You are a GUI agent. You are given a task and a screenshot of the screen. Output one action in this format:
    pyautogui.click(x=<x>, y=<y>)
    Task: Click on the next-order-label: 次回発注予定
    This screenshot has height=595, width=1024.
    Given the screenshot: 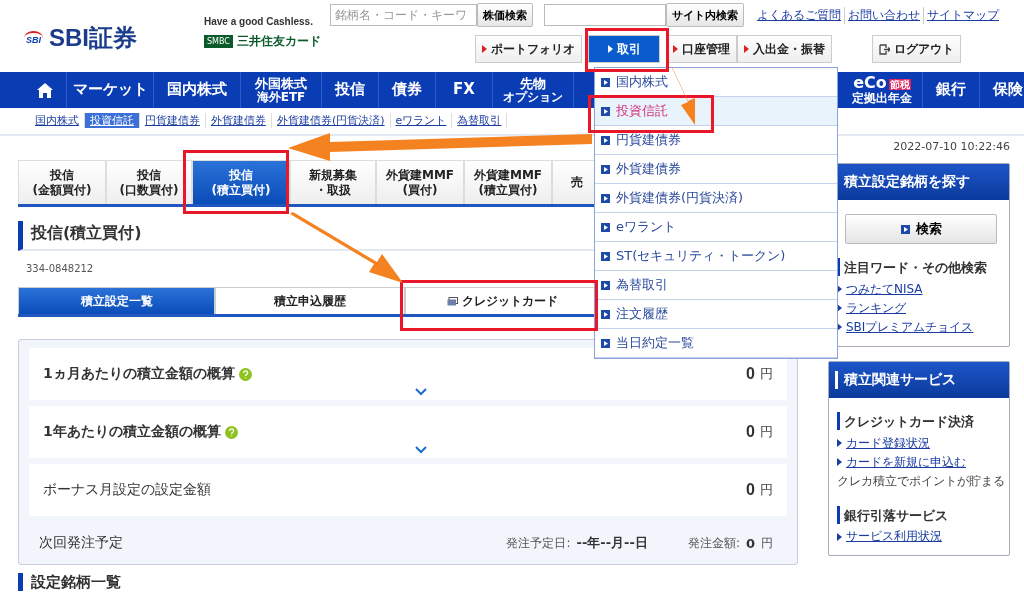 What is the action you would take?
    pyautogui.click(x=81, y=543)
    